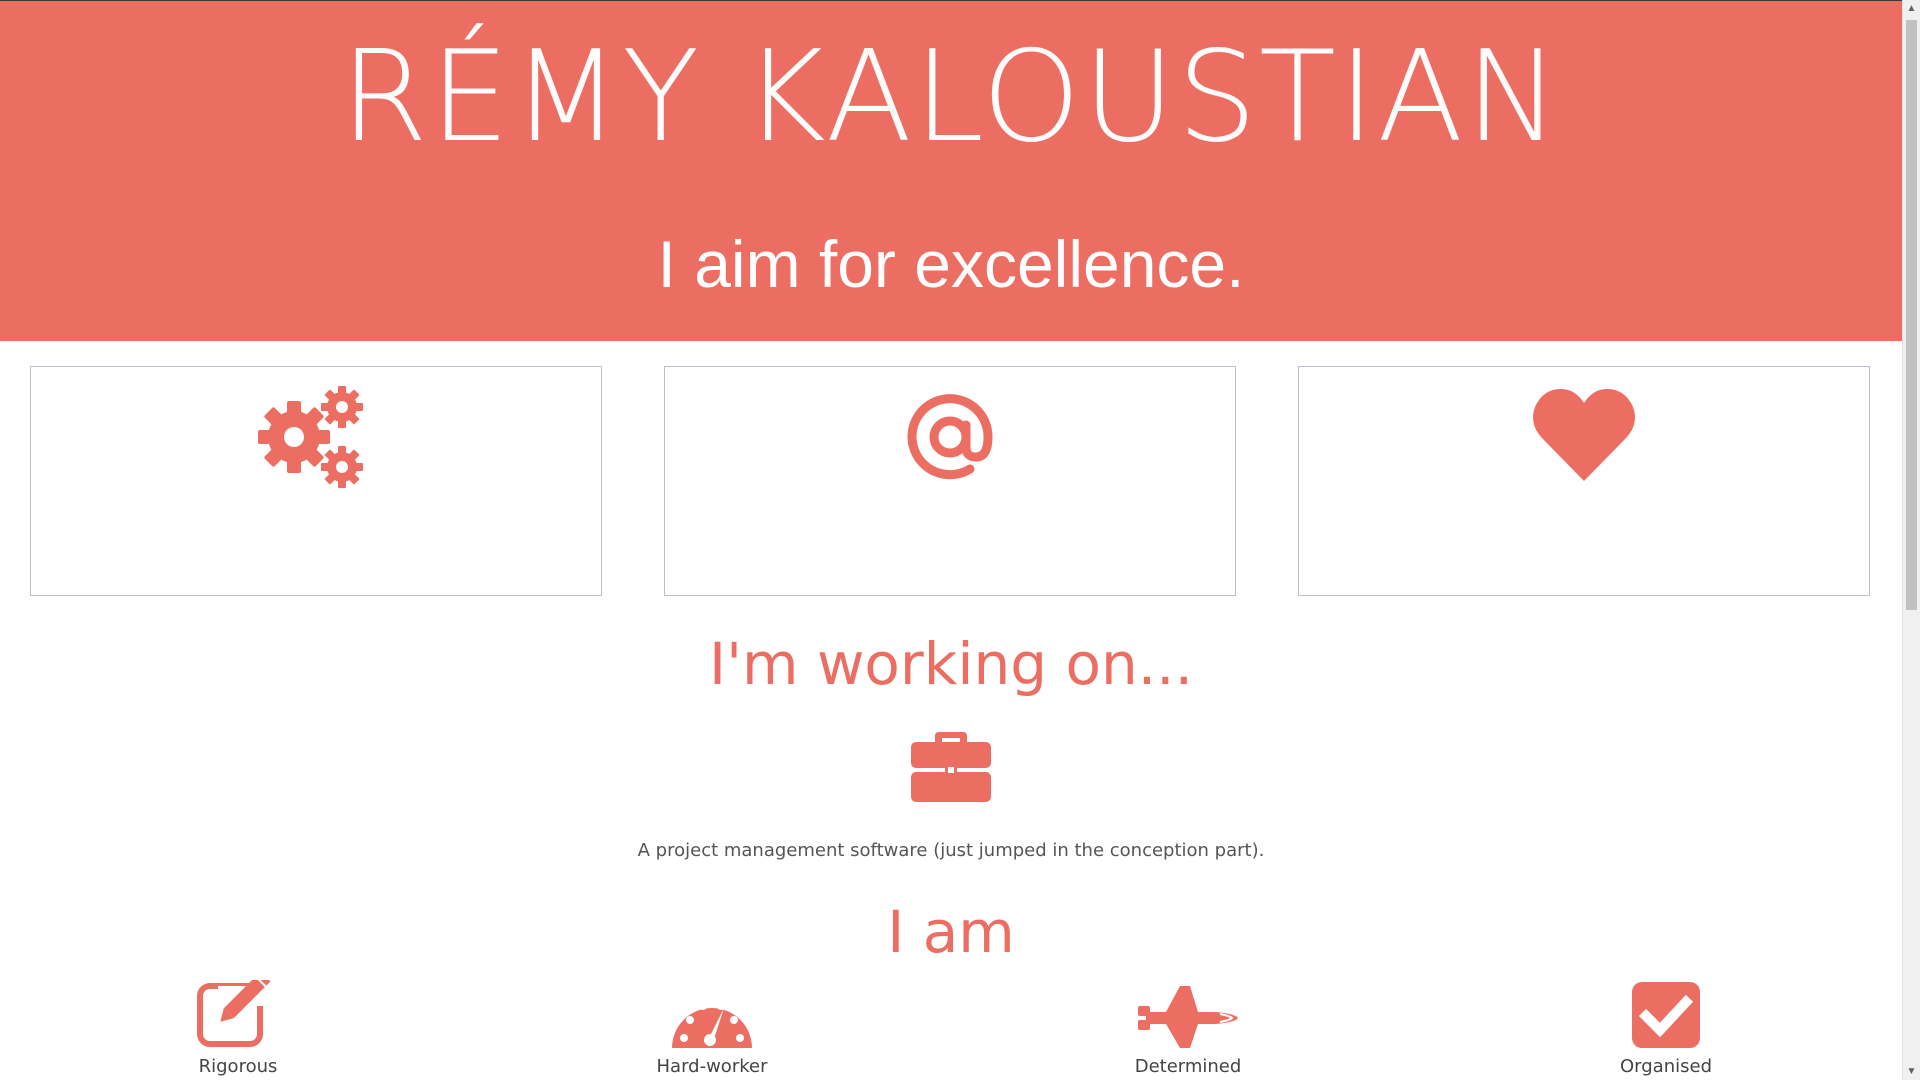 The image size is (1920, 1080). I want to click on trait-organised: Organised, so click(1666, 1027).